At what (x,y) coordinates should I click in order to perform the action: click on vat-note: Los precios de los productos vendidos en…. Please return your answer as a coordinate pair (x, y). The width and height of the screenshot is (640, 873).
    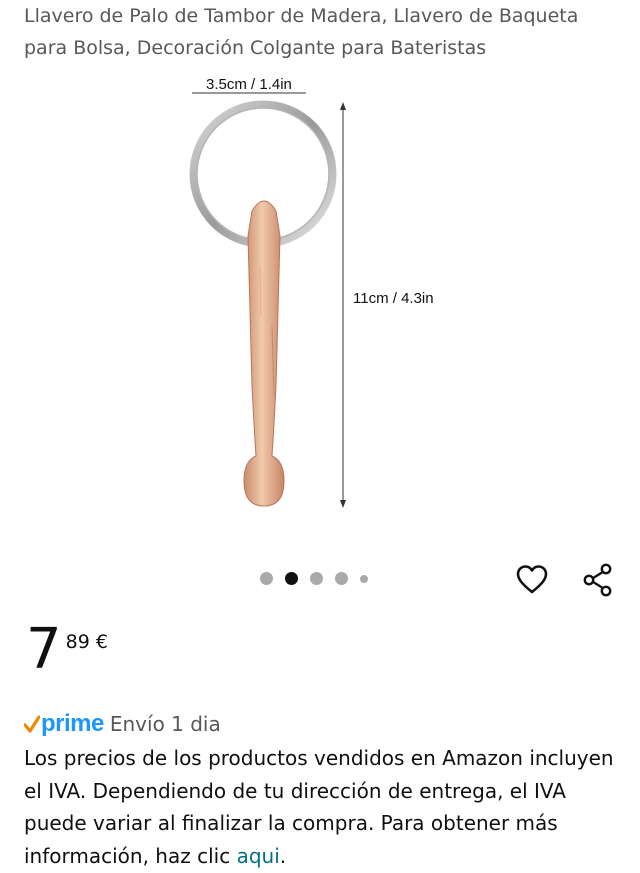
    Looking at the image, I should click on (324, 807).